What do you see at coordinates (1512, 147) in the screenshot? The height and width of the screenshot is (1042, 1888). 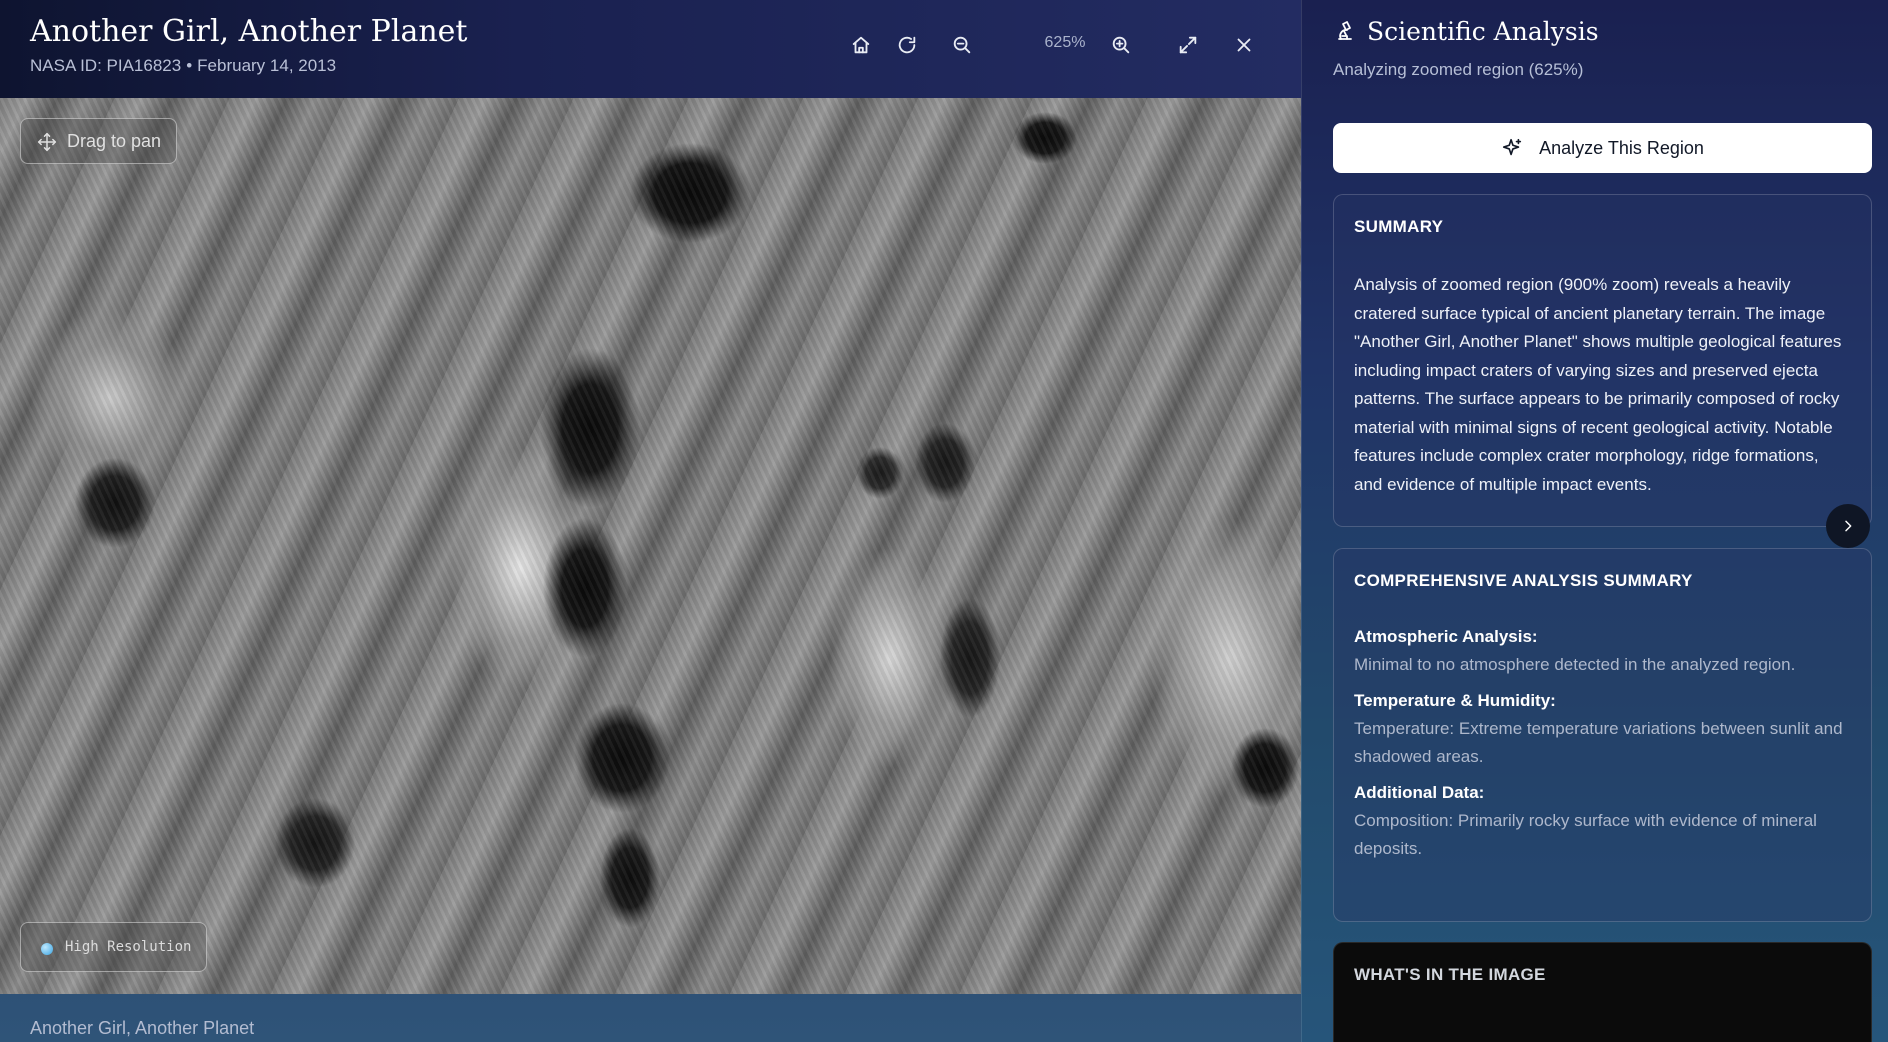 I see `sparkles-icon` at bounding box center [1512, 147].